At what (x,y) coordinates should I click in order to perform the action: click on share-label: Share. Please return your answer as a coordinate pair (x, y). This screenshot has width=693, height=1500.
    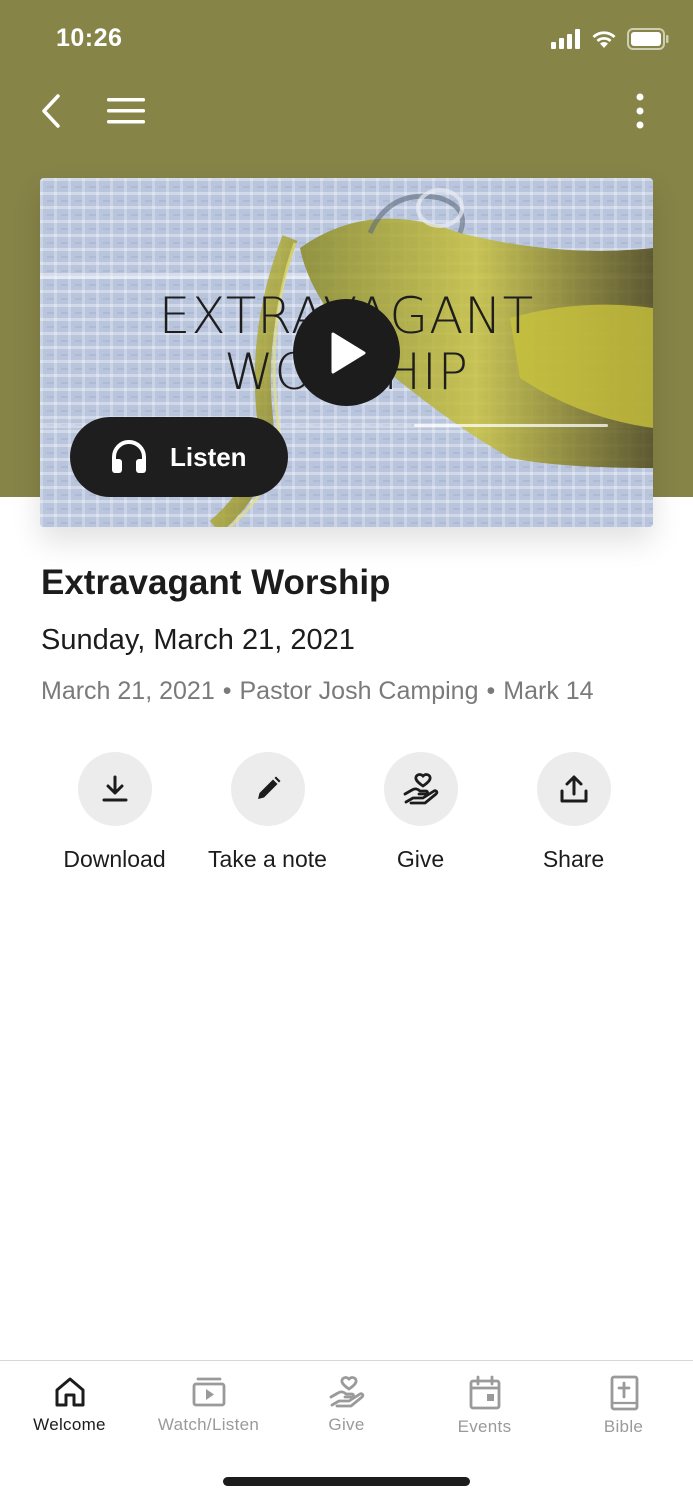
    Looking at the image, I should click on (573, 859).